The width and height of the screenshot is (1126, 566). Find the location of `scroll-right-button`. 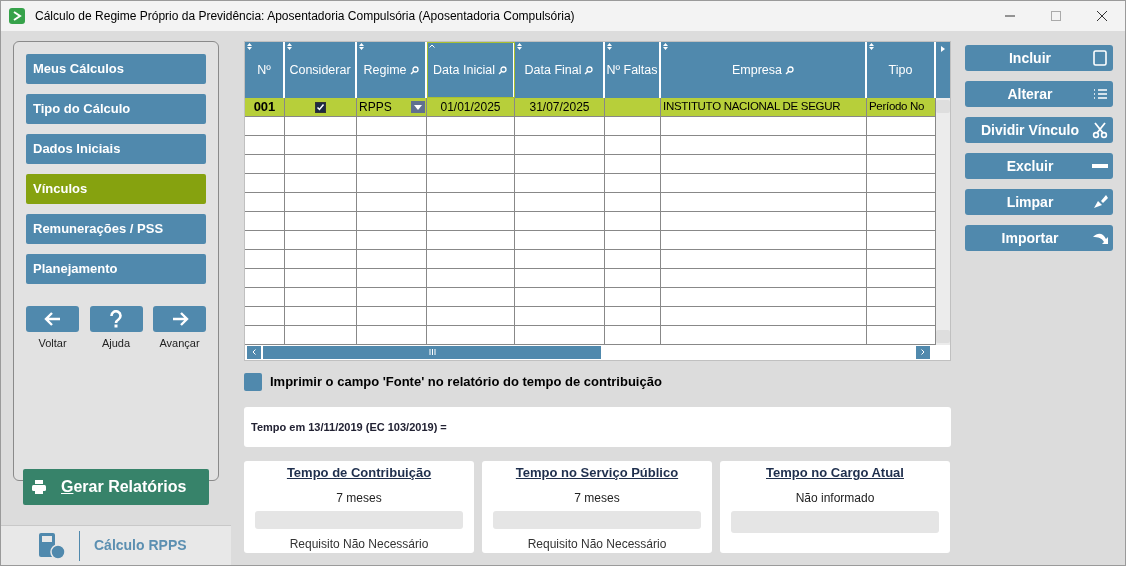

scroll-right-button is located at coordinates (923, 352).